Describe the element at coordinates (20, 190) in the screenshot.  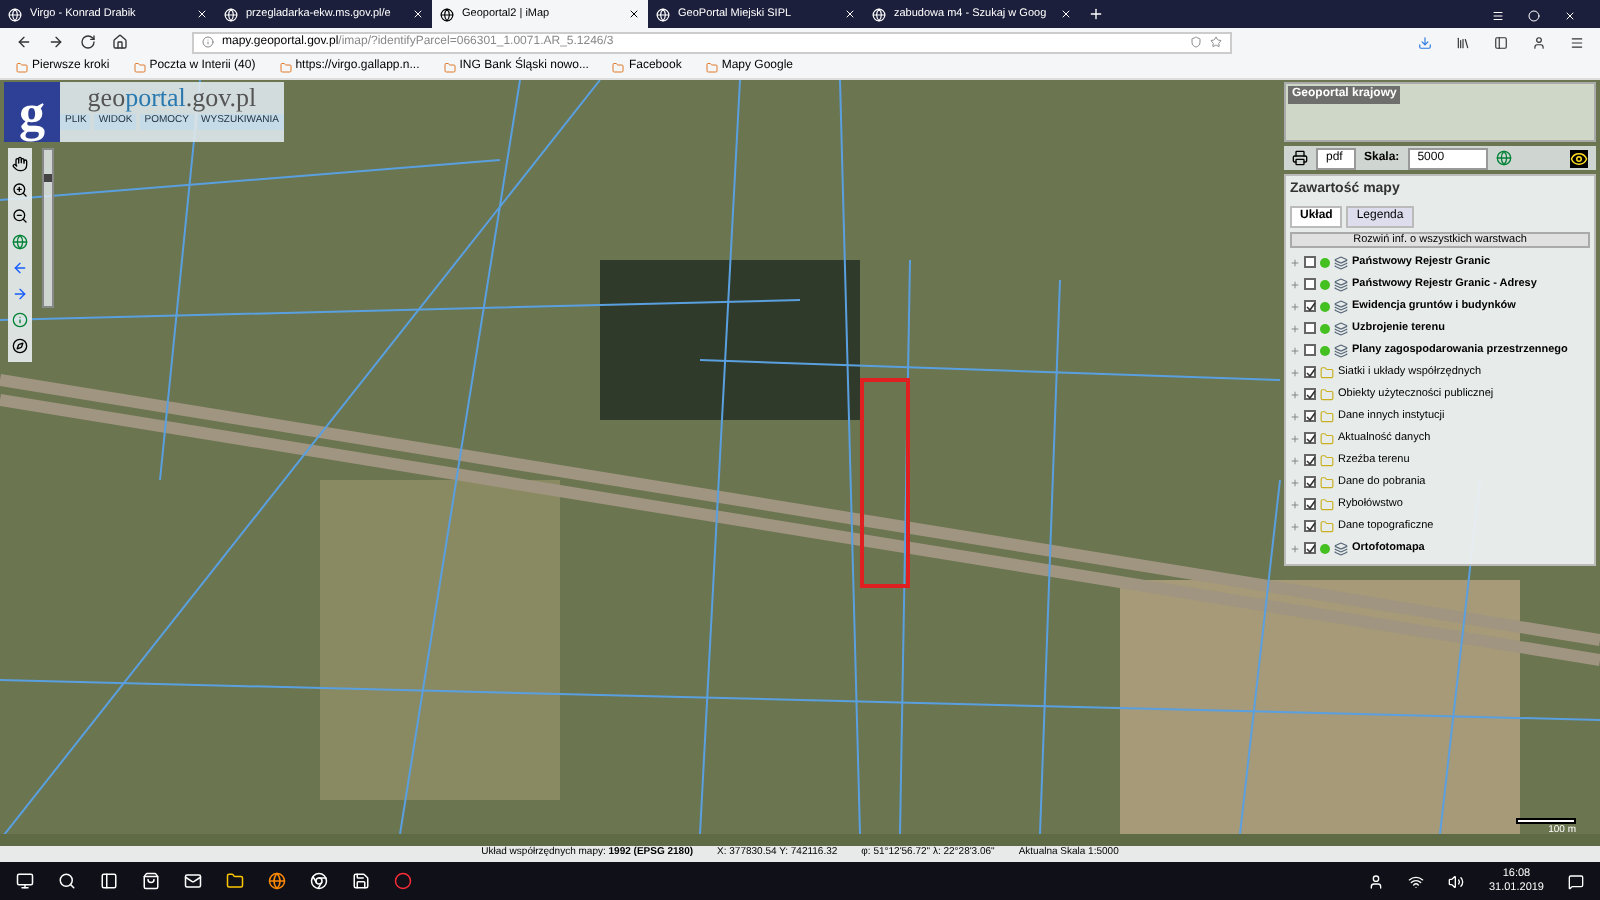
I see `zoom-in-icon` at that location.